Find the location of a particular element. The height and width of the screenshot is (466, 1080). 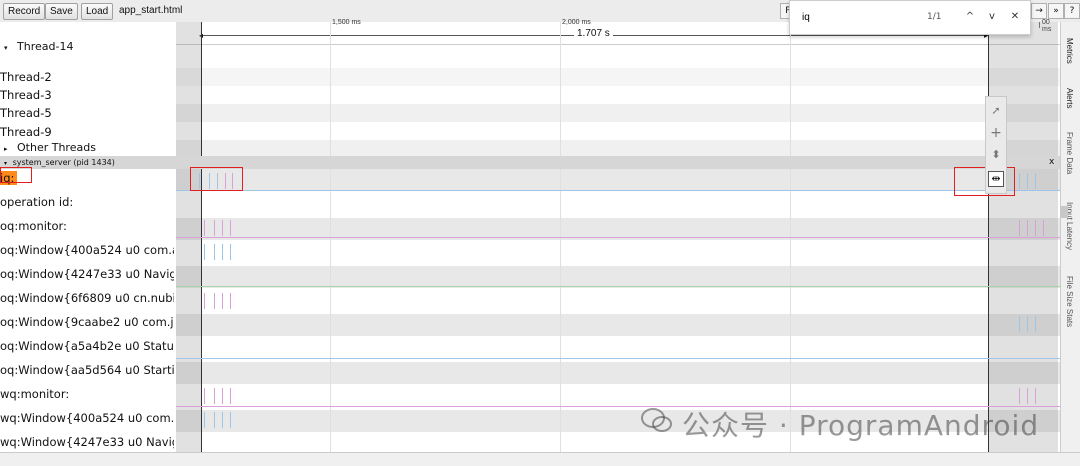

find-bar: 1/1 ^ v ✕ is located at coordinates (910, 17).